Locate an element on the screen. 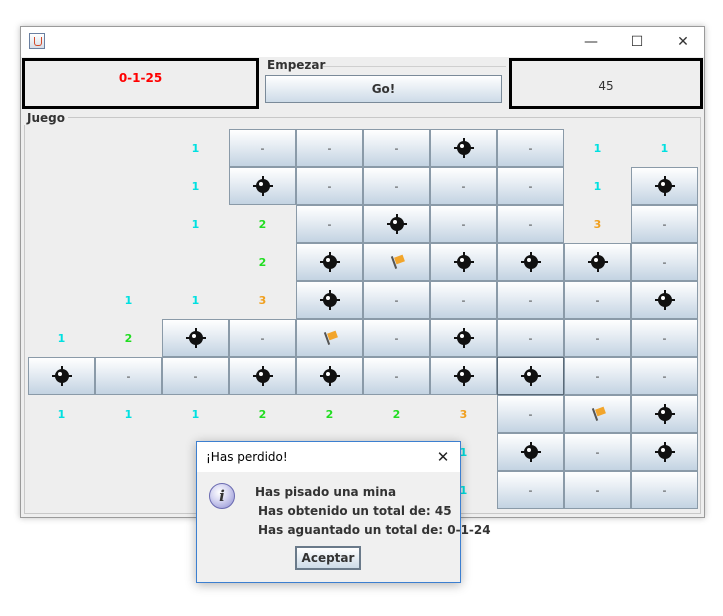 The width and height of the screenshot is (723, 616). message-line-1: Has pisado una mina is located at coordinates (326, 492).